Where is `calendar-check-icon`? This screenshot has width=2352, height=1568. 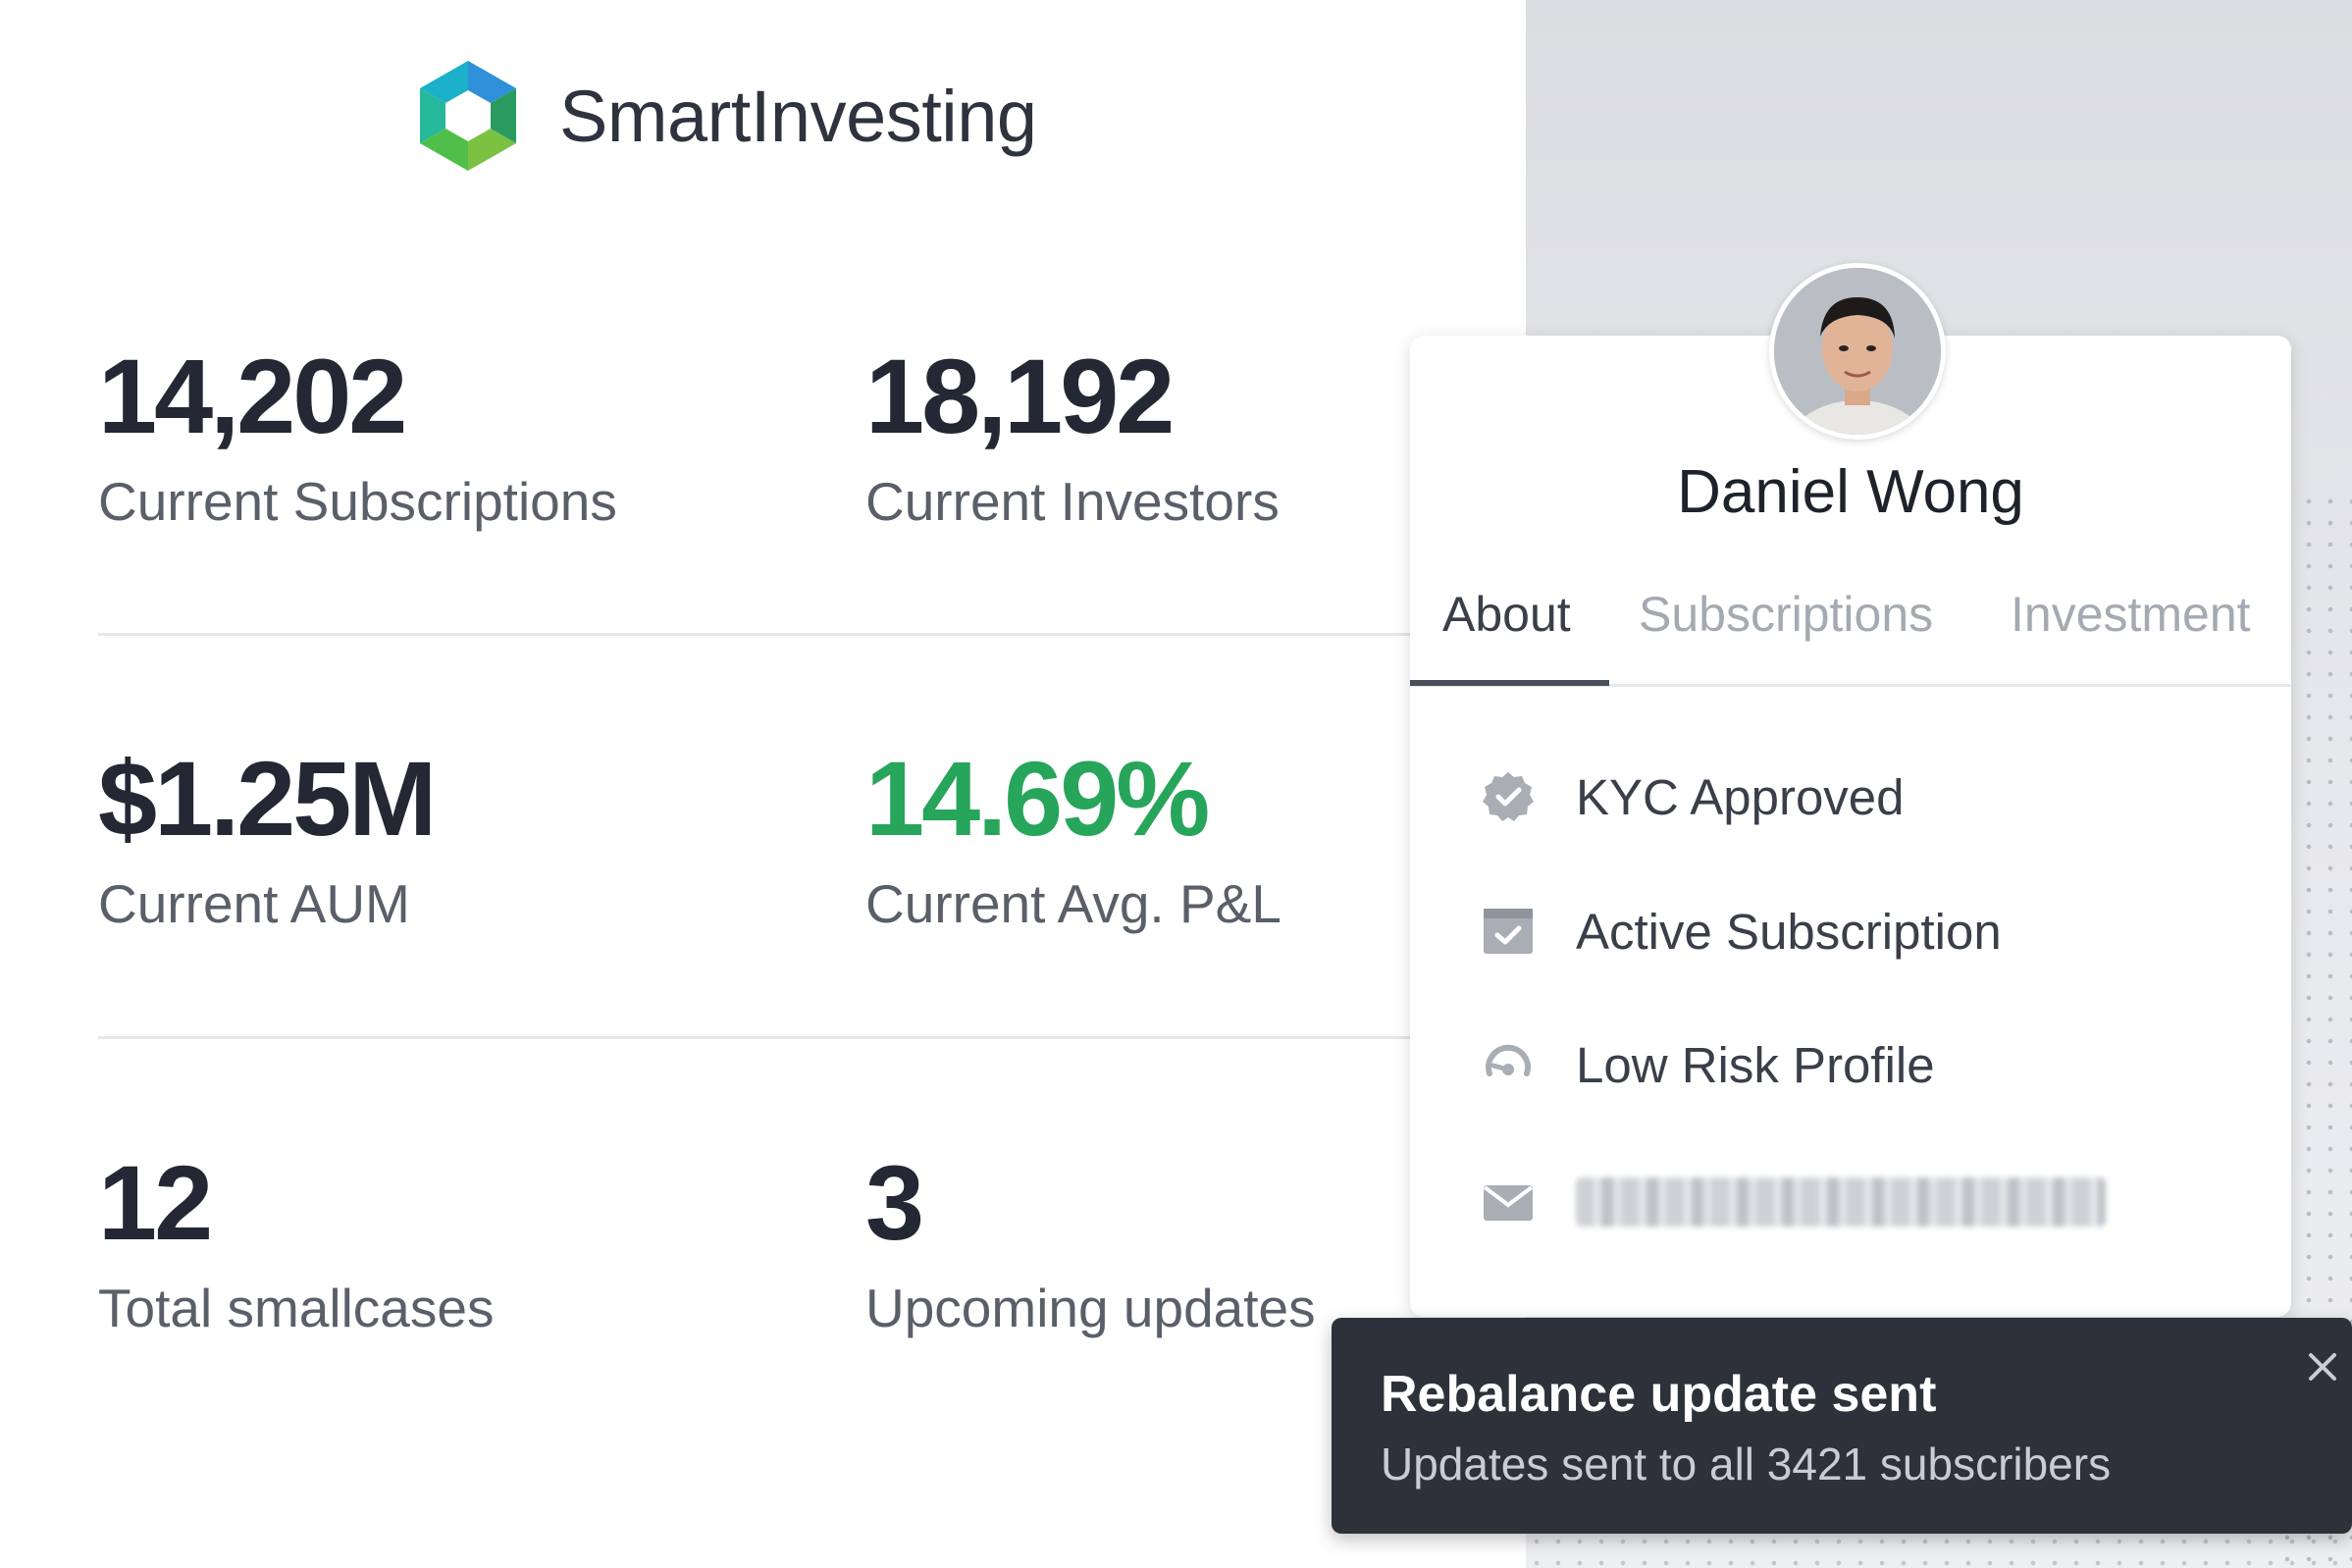
calendar-check-icon is located at coordinates (1509, 932).